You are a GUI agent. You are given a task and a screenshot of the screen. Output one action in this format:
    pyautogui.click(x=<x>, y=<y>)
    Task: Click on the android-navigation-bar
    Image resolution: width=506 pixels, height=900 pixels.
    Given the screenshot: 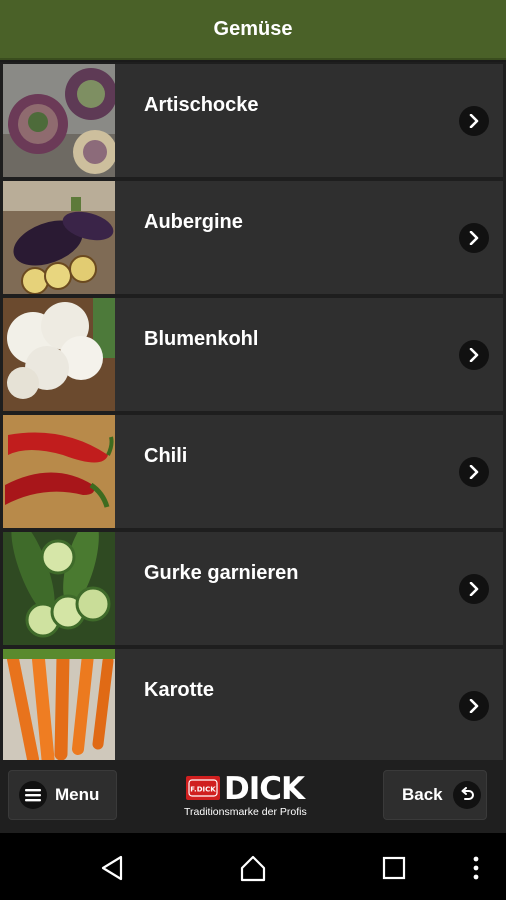 What is the action you would take?
    pyautogui.click(x=253, y=866)
    